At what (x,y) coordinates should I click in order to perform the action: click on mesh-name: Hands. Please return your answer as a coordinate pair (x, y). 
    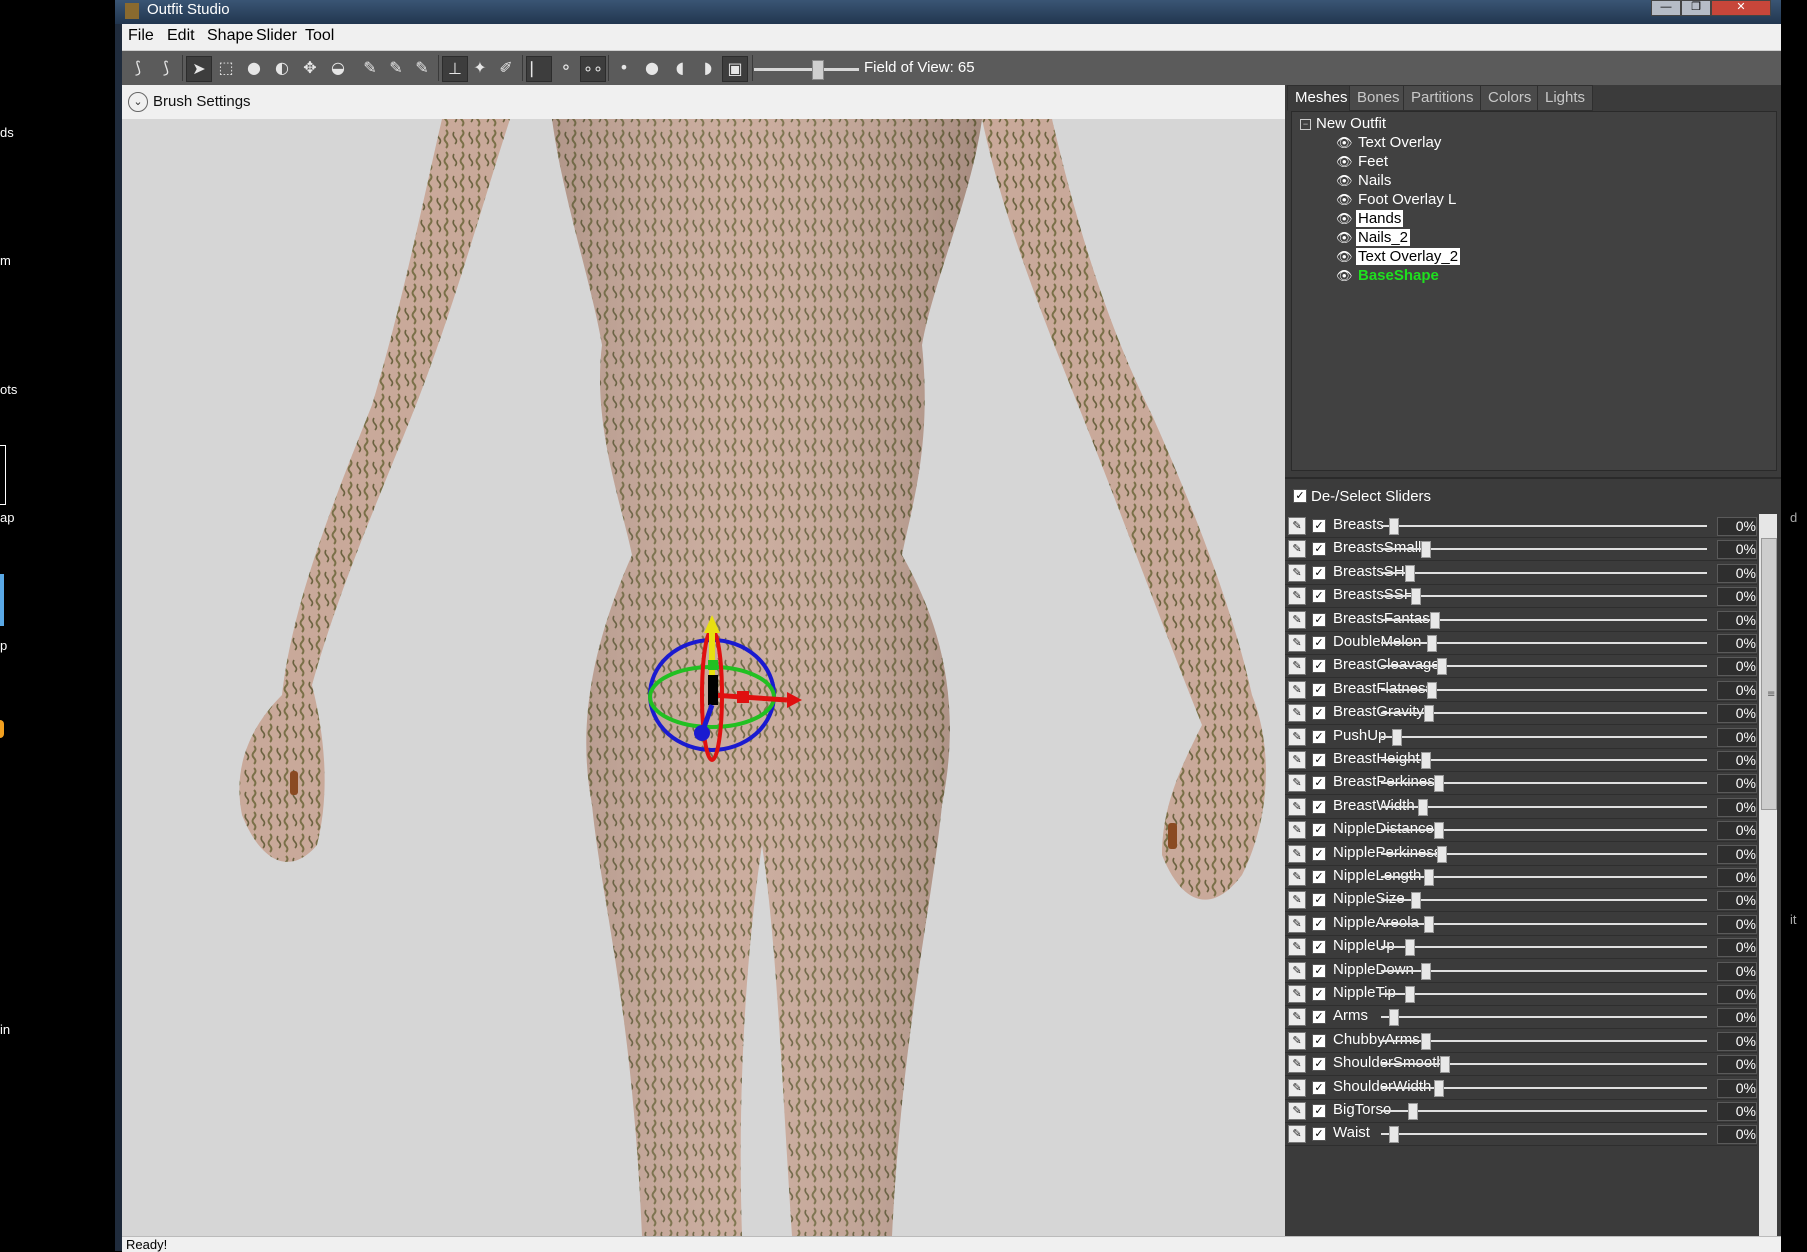
    Looking at the image, I should click on (1380, 218).